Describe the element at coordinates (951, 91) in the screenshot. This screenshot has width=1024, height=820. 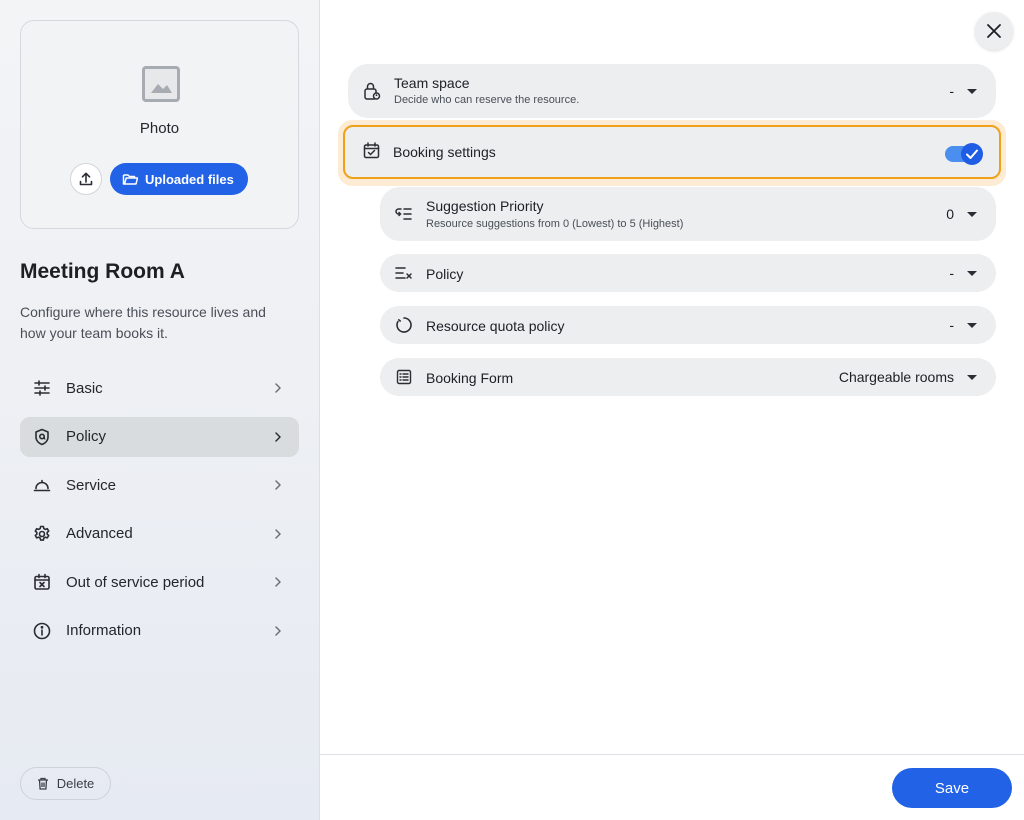
I see `team-space-value: -` at that location.